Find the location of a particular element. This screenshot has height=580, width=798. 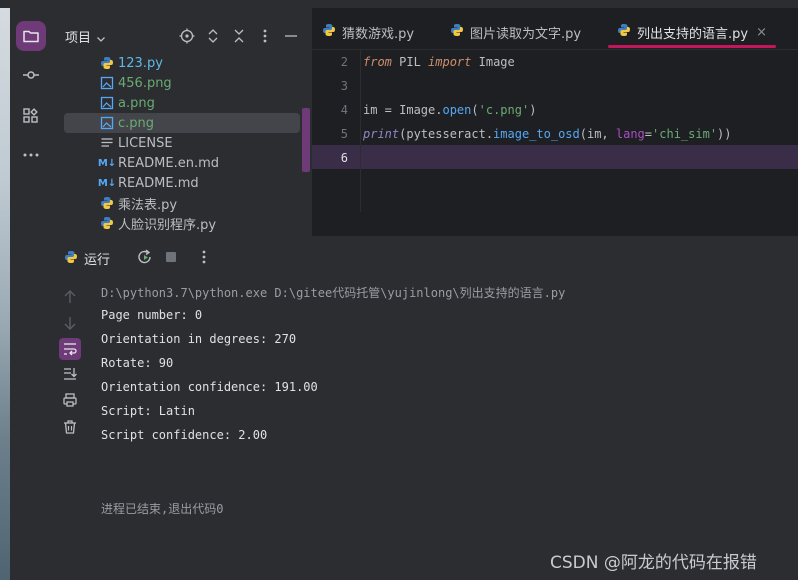

trash-icon is located at coordinates (70, 427).